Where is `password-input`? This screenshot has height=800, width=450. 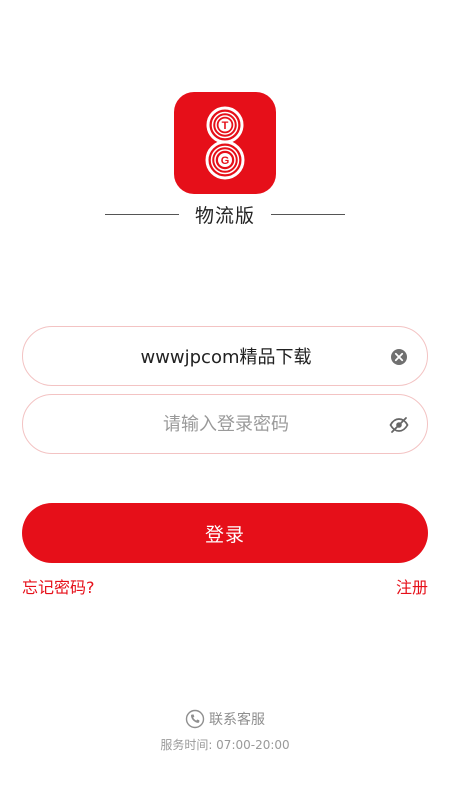 password-input is located at coordinates (226, 424).